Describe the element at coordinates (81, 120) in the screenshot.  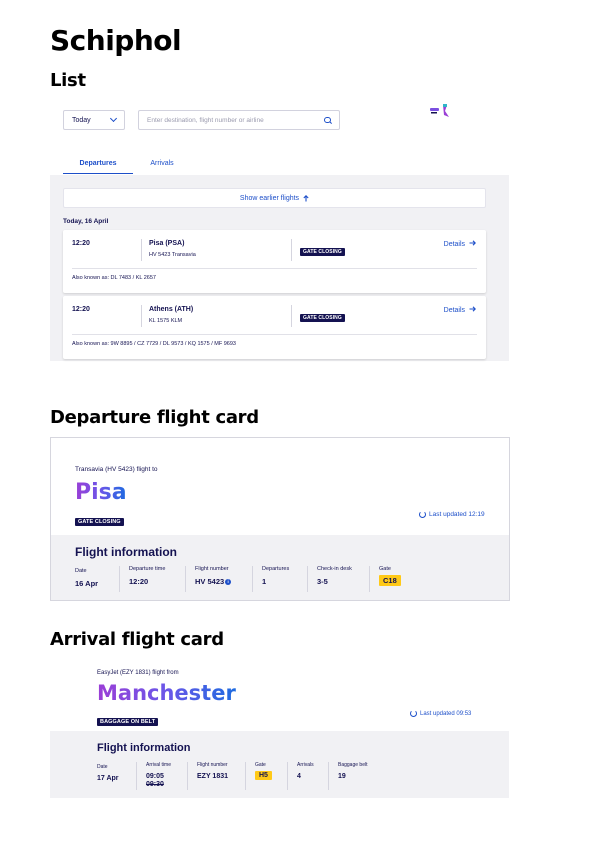
I see `date-dropdown-value: Today` at that location.